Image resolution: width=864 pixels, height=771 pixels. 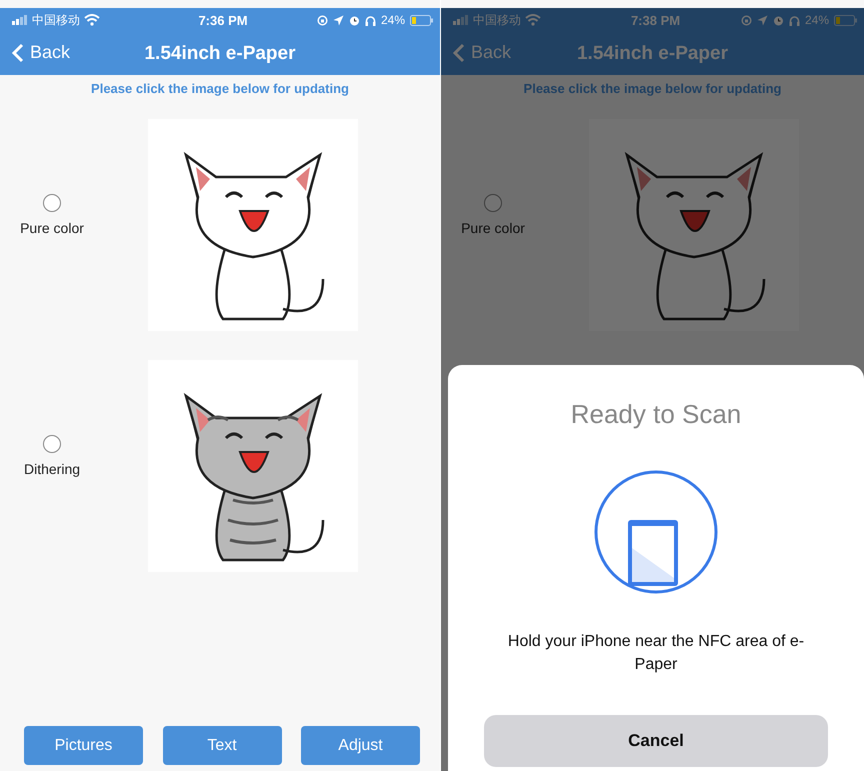 I want to click on action-button: Adjust, so click(x=360, y=745).